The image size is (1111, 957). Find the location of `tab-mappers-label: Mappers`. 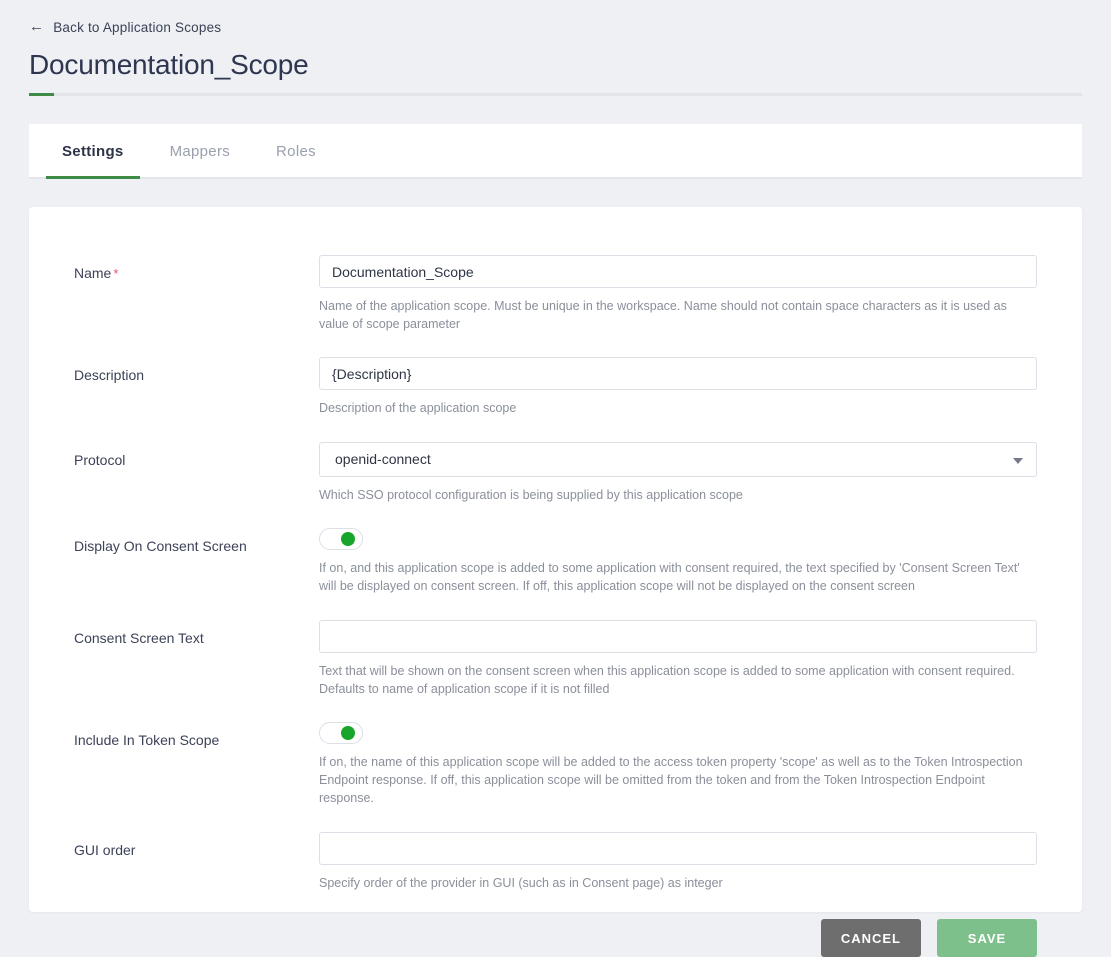

tab-mappers-label: Mappers is located at coordinates (200, 151).